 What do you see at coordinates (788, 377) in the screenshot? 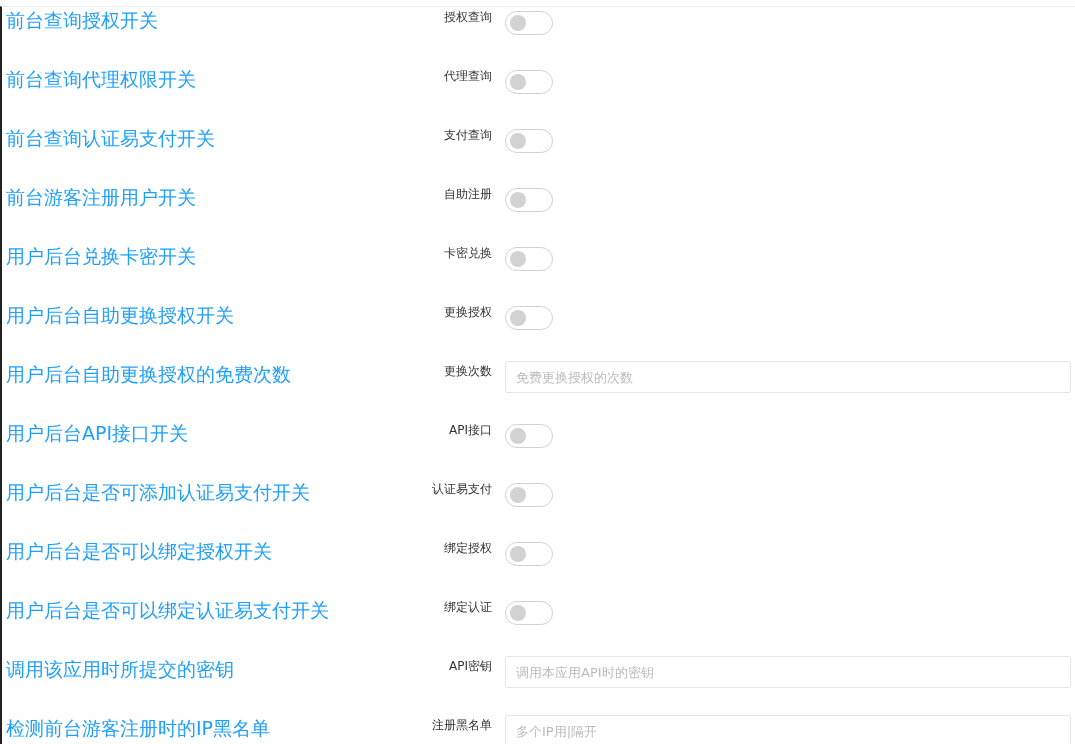
I see `input-field: 免费更换授权的次数` at bounding box center [788, 377].